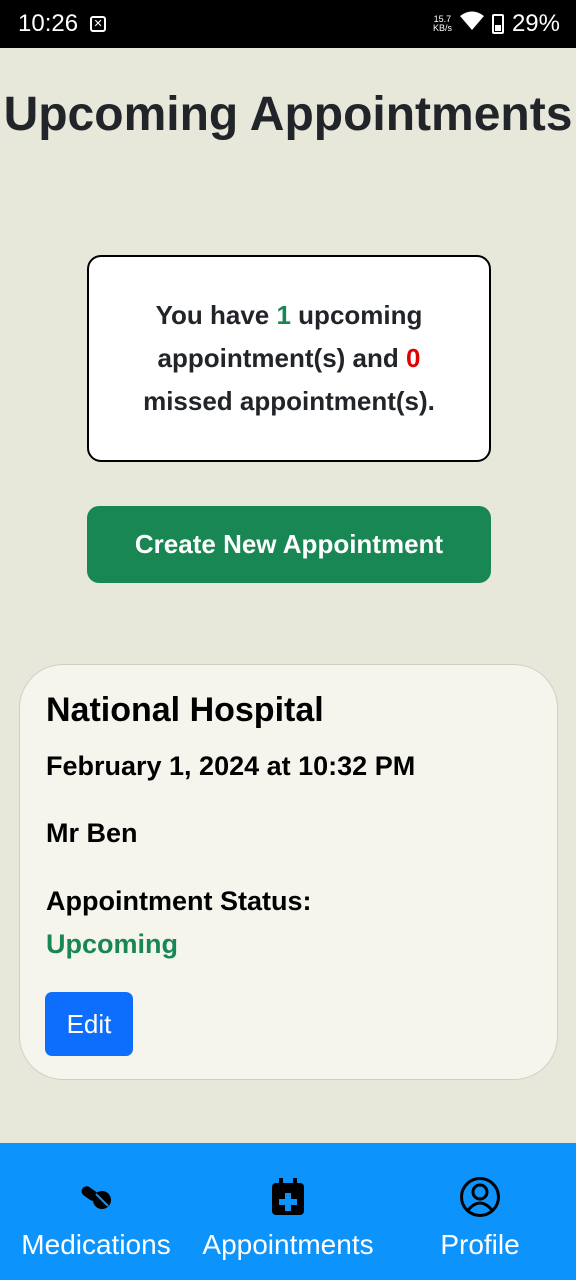 This screenshot has height=1280, width=576. What do you see at coordinates (283, 315) in the screenshot?
I see `upcoming-count: 1` at bounding box center [283, 315].